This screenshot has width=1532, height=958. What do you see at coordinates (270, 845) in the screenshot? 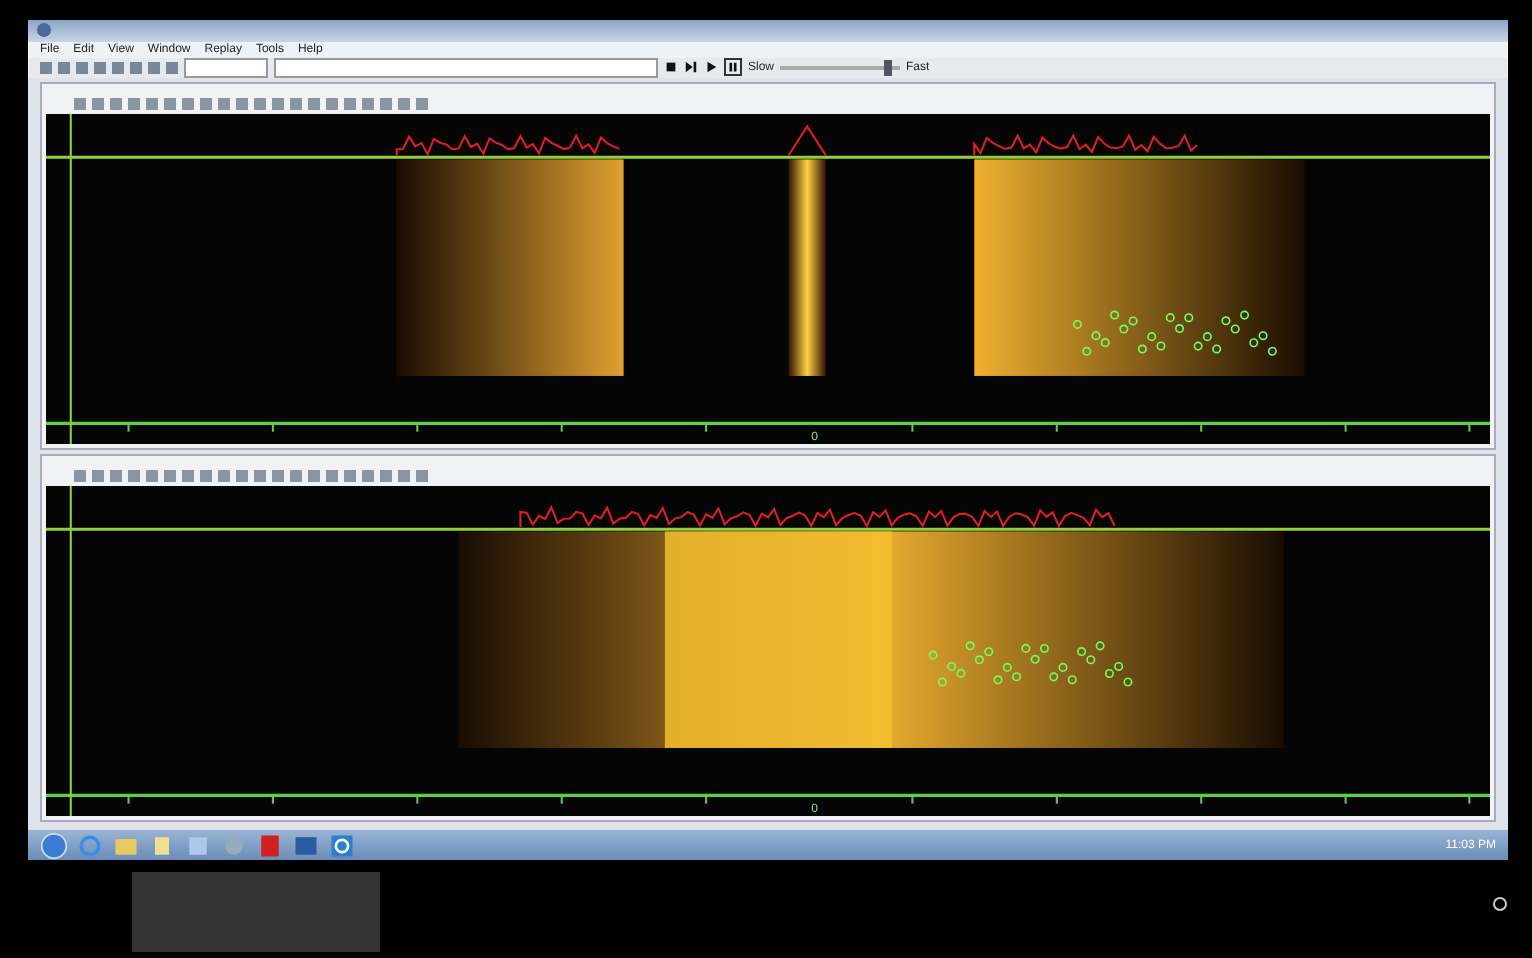
I see `pdf-icon` at bounding box center [270, 845].